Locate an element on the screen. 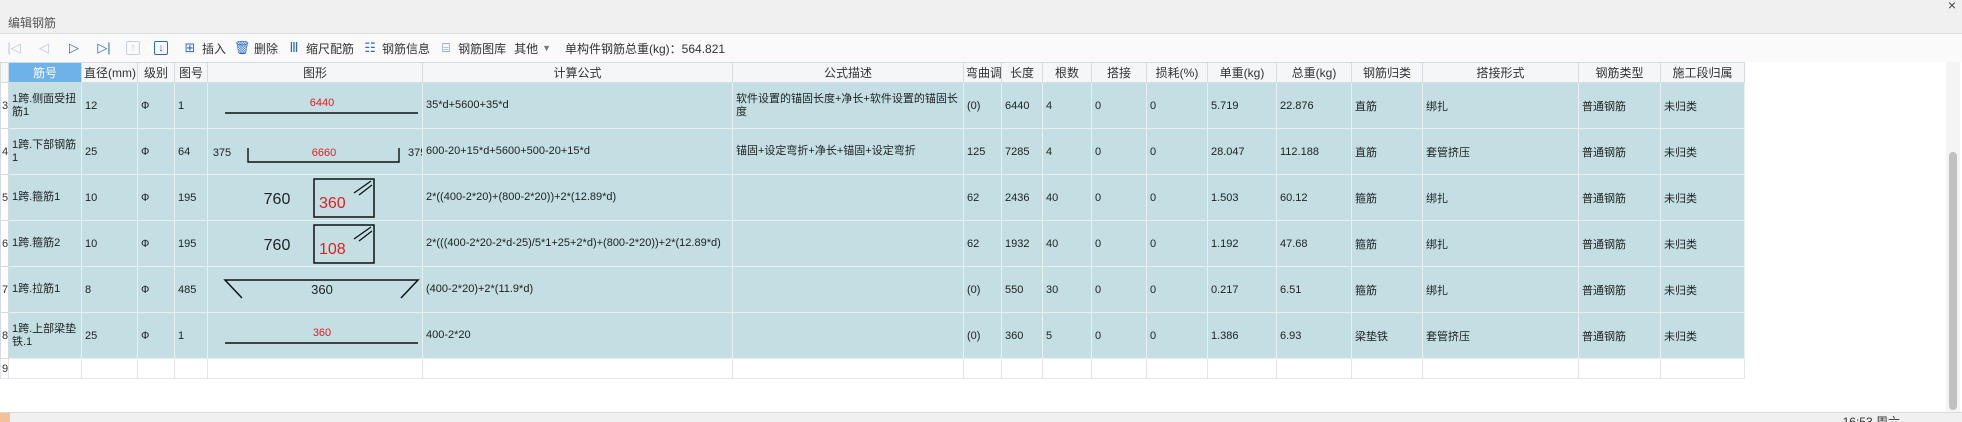 The image size is (1962, 422). bend-adjust-cell: 62 is located at coordinates (982, 197).